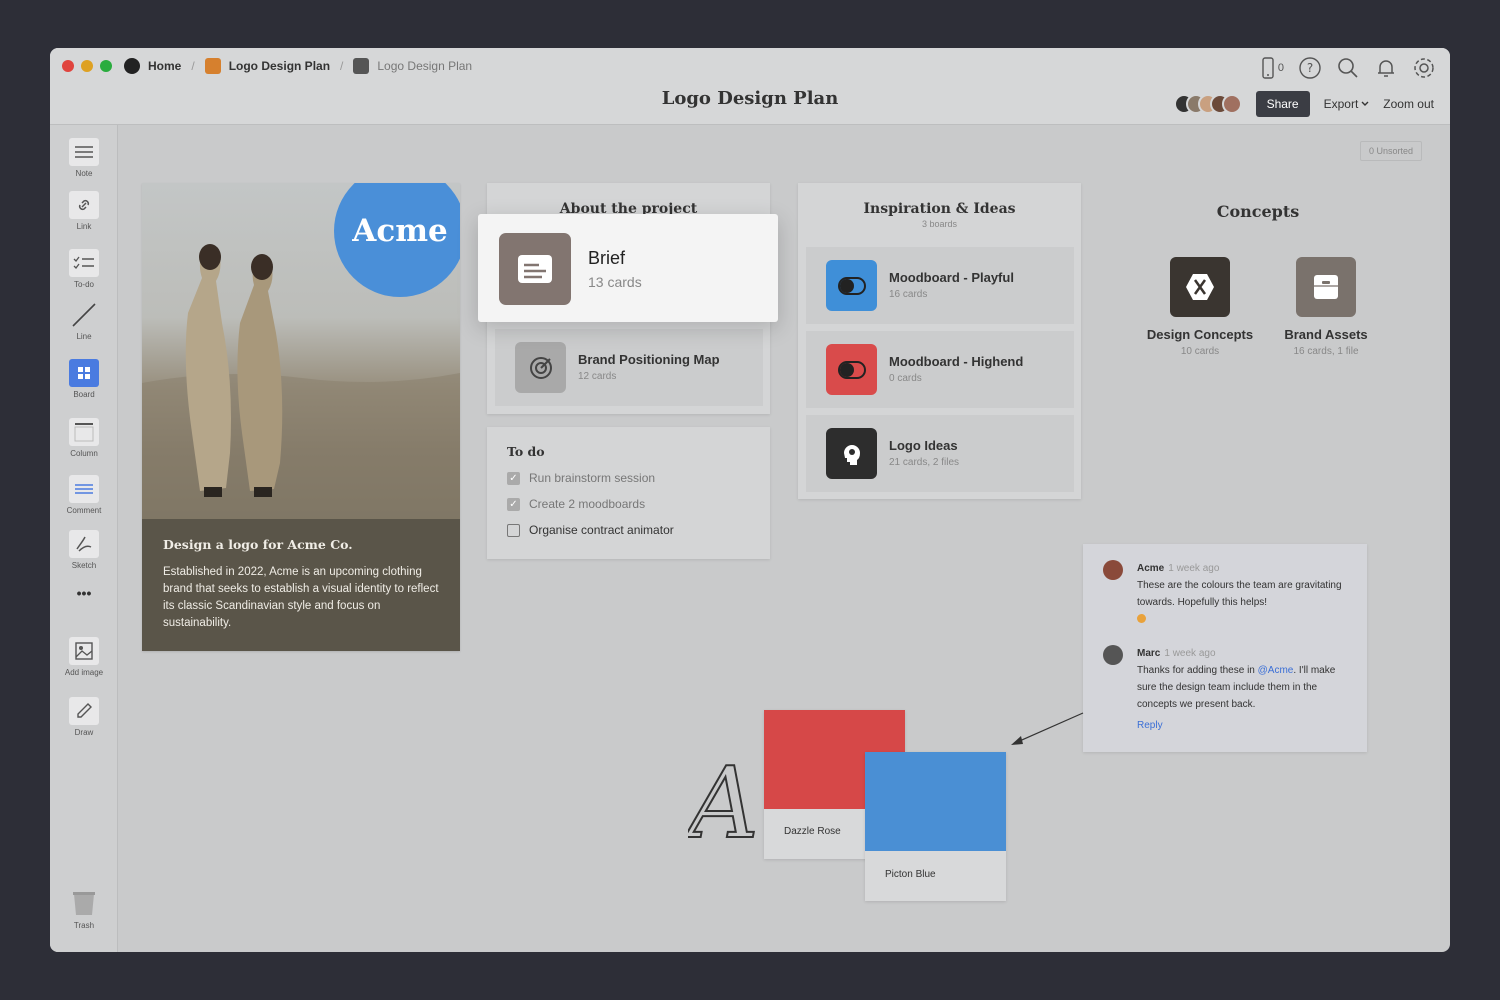 The image size is (1500, 1000). I want to click on export-button: Export, so click(1347, 104).